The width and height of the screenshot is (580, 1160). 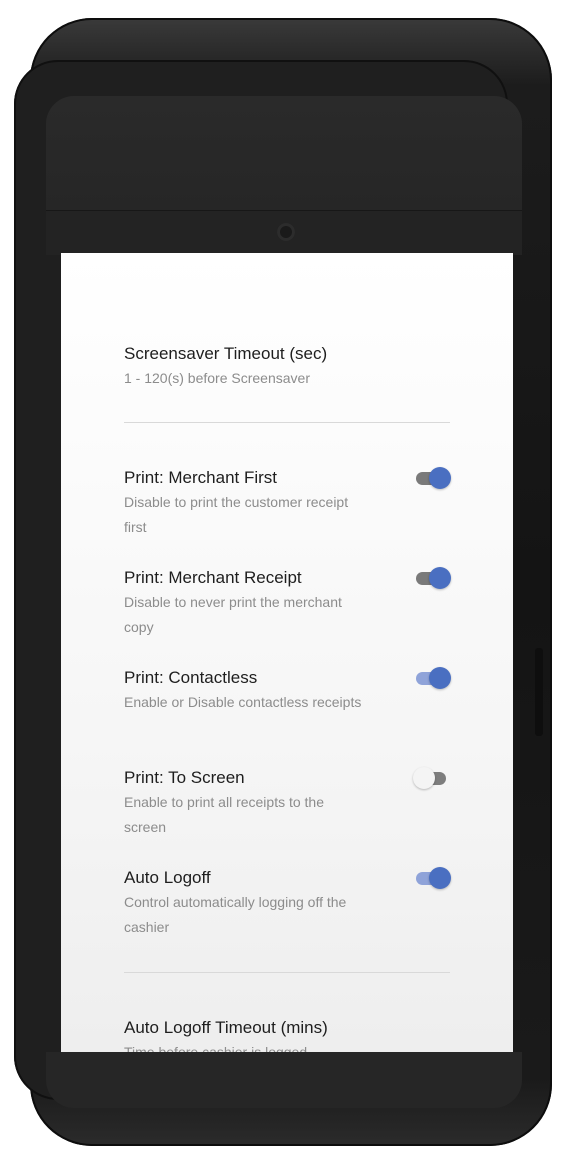 What do you see at coordinates (216, 1048) in the screenshot?
I see `auto-logoff-timeout-description: Time before cashier is logged` at bounding box center [216, 1048].